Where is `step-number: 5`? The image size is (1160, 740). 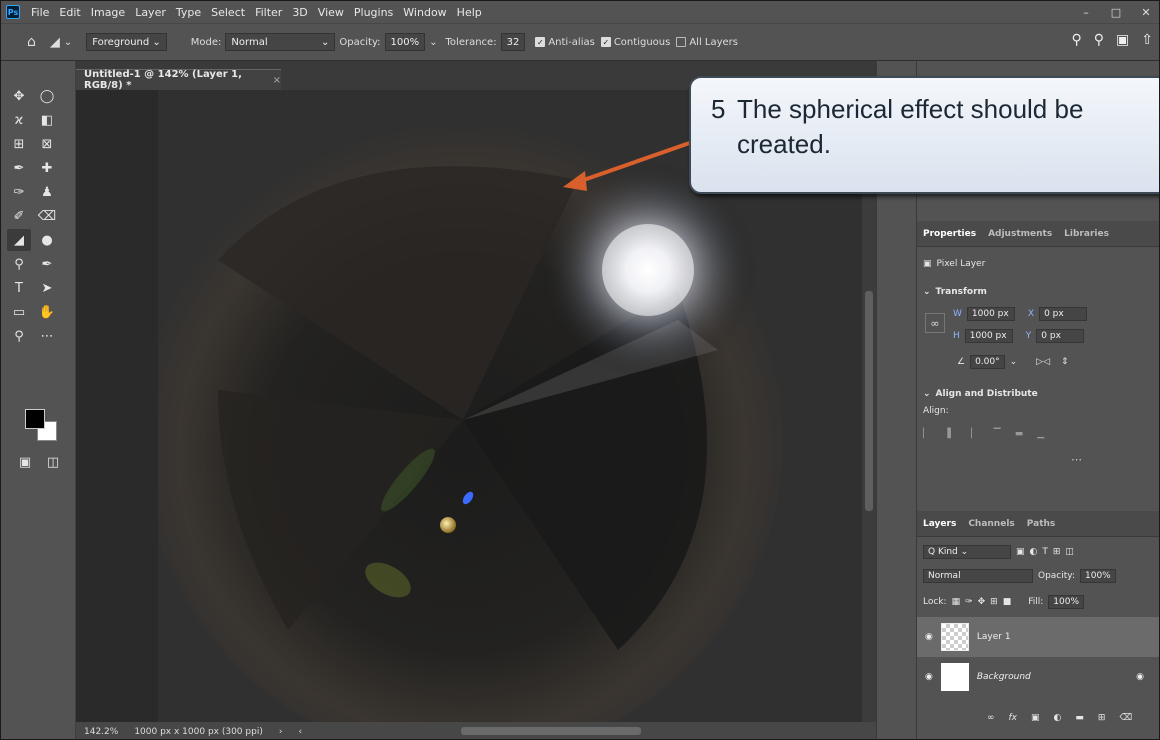 step-number: 5 is located at coordinates (718, 109).